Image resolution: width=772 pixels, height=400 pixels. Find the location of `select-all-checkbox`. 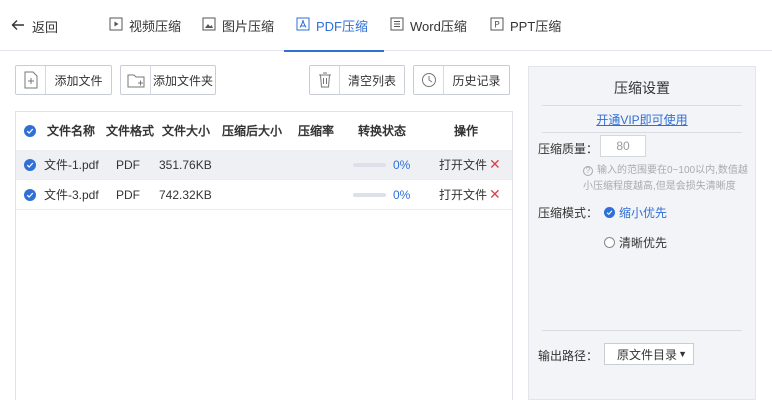

select-all-checkbox is located at coordinates (30, 130).